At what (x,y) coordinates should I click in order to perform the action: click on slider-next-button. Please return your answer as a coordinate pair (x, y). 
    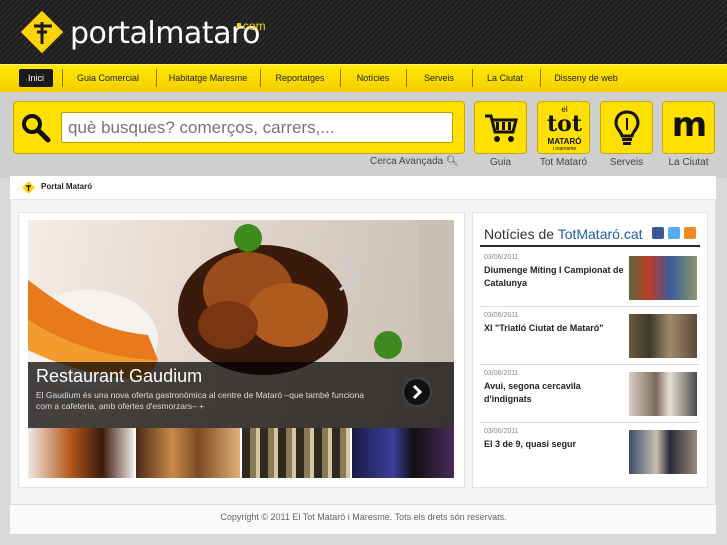
    Looking at the image, I should click on (417, 392).